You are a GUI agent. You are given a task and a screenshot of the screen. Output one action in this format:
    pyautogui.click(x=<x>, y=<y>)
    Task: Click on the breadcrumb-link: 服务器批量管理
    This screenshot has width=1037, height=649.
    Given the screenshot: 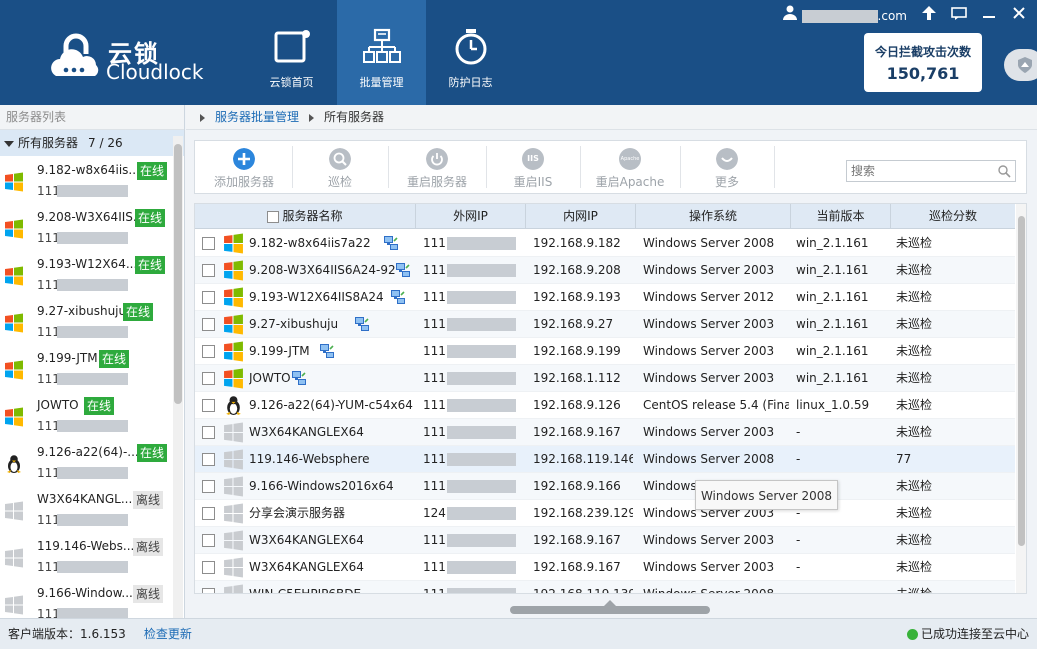 What is the action you would take?
    pyautogui.click(x=257, y=117)
    